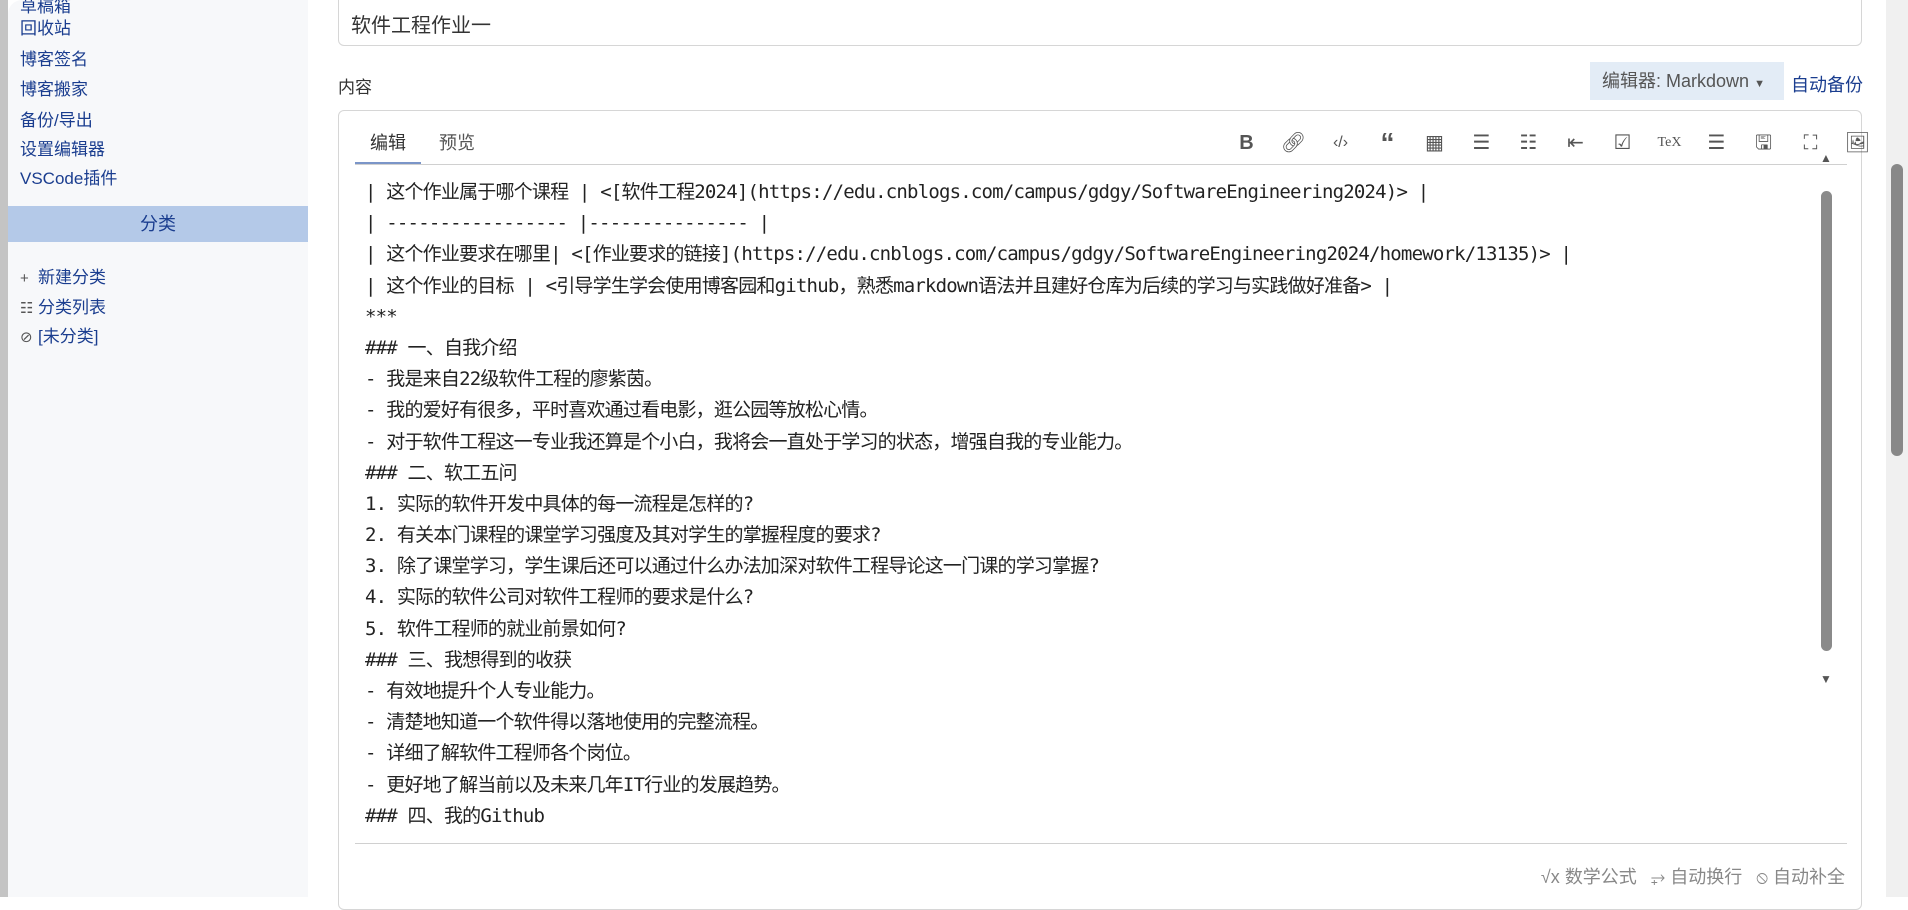  What do you see at coordinates (455, 815) in the screenshot?
I see `editor-line: ### 四、我的Github` at bounding box center [455, 815].